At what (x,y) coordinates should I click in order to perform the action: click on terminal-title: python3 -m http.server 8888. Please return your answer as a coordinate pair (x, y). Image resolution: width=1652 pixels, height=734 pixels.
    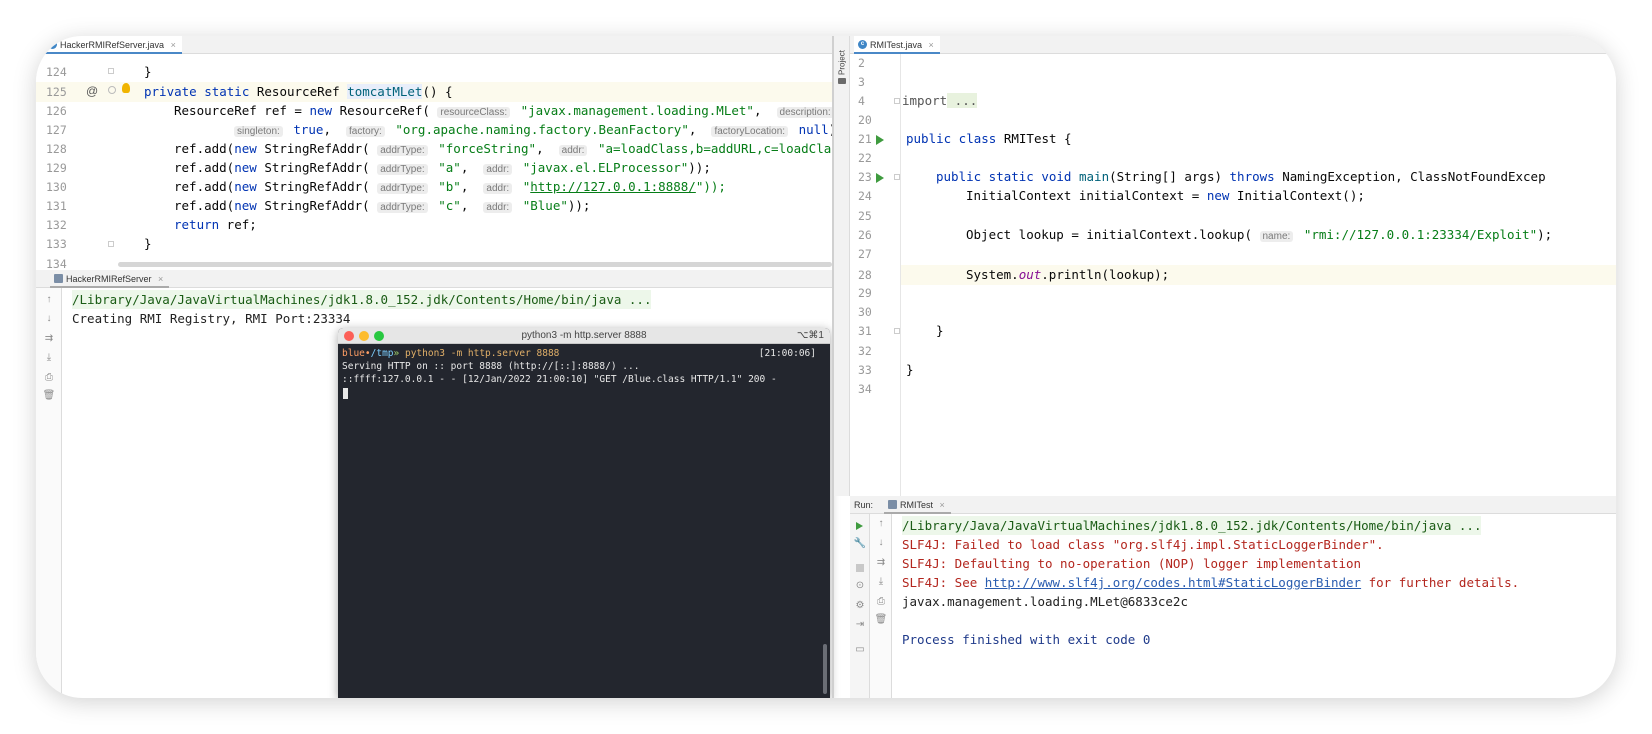
    Looking at the image, I should click on (584, 335).